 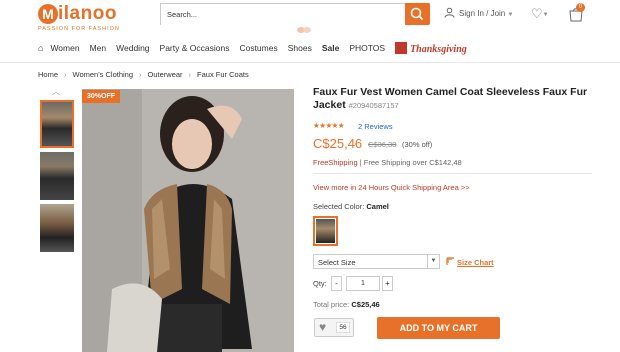 I want to click on size-select: Select Size ▼, so click(x=376, y=261).